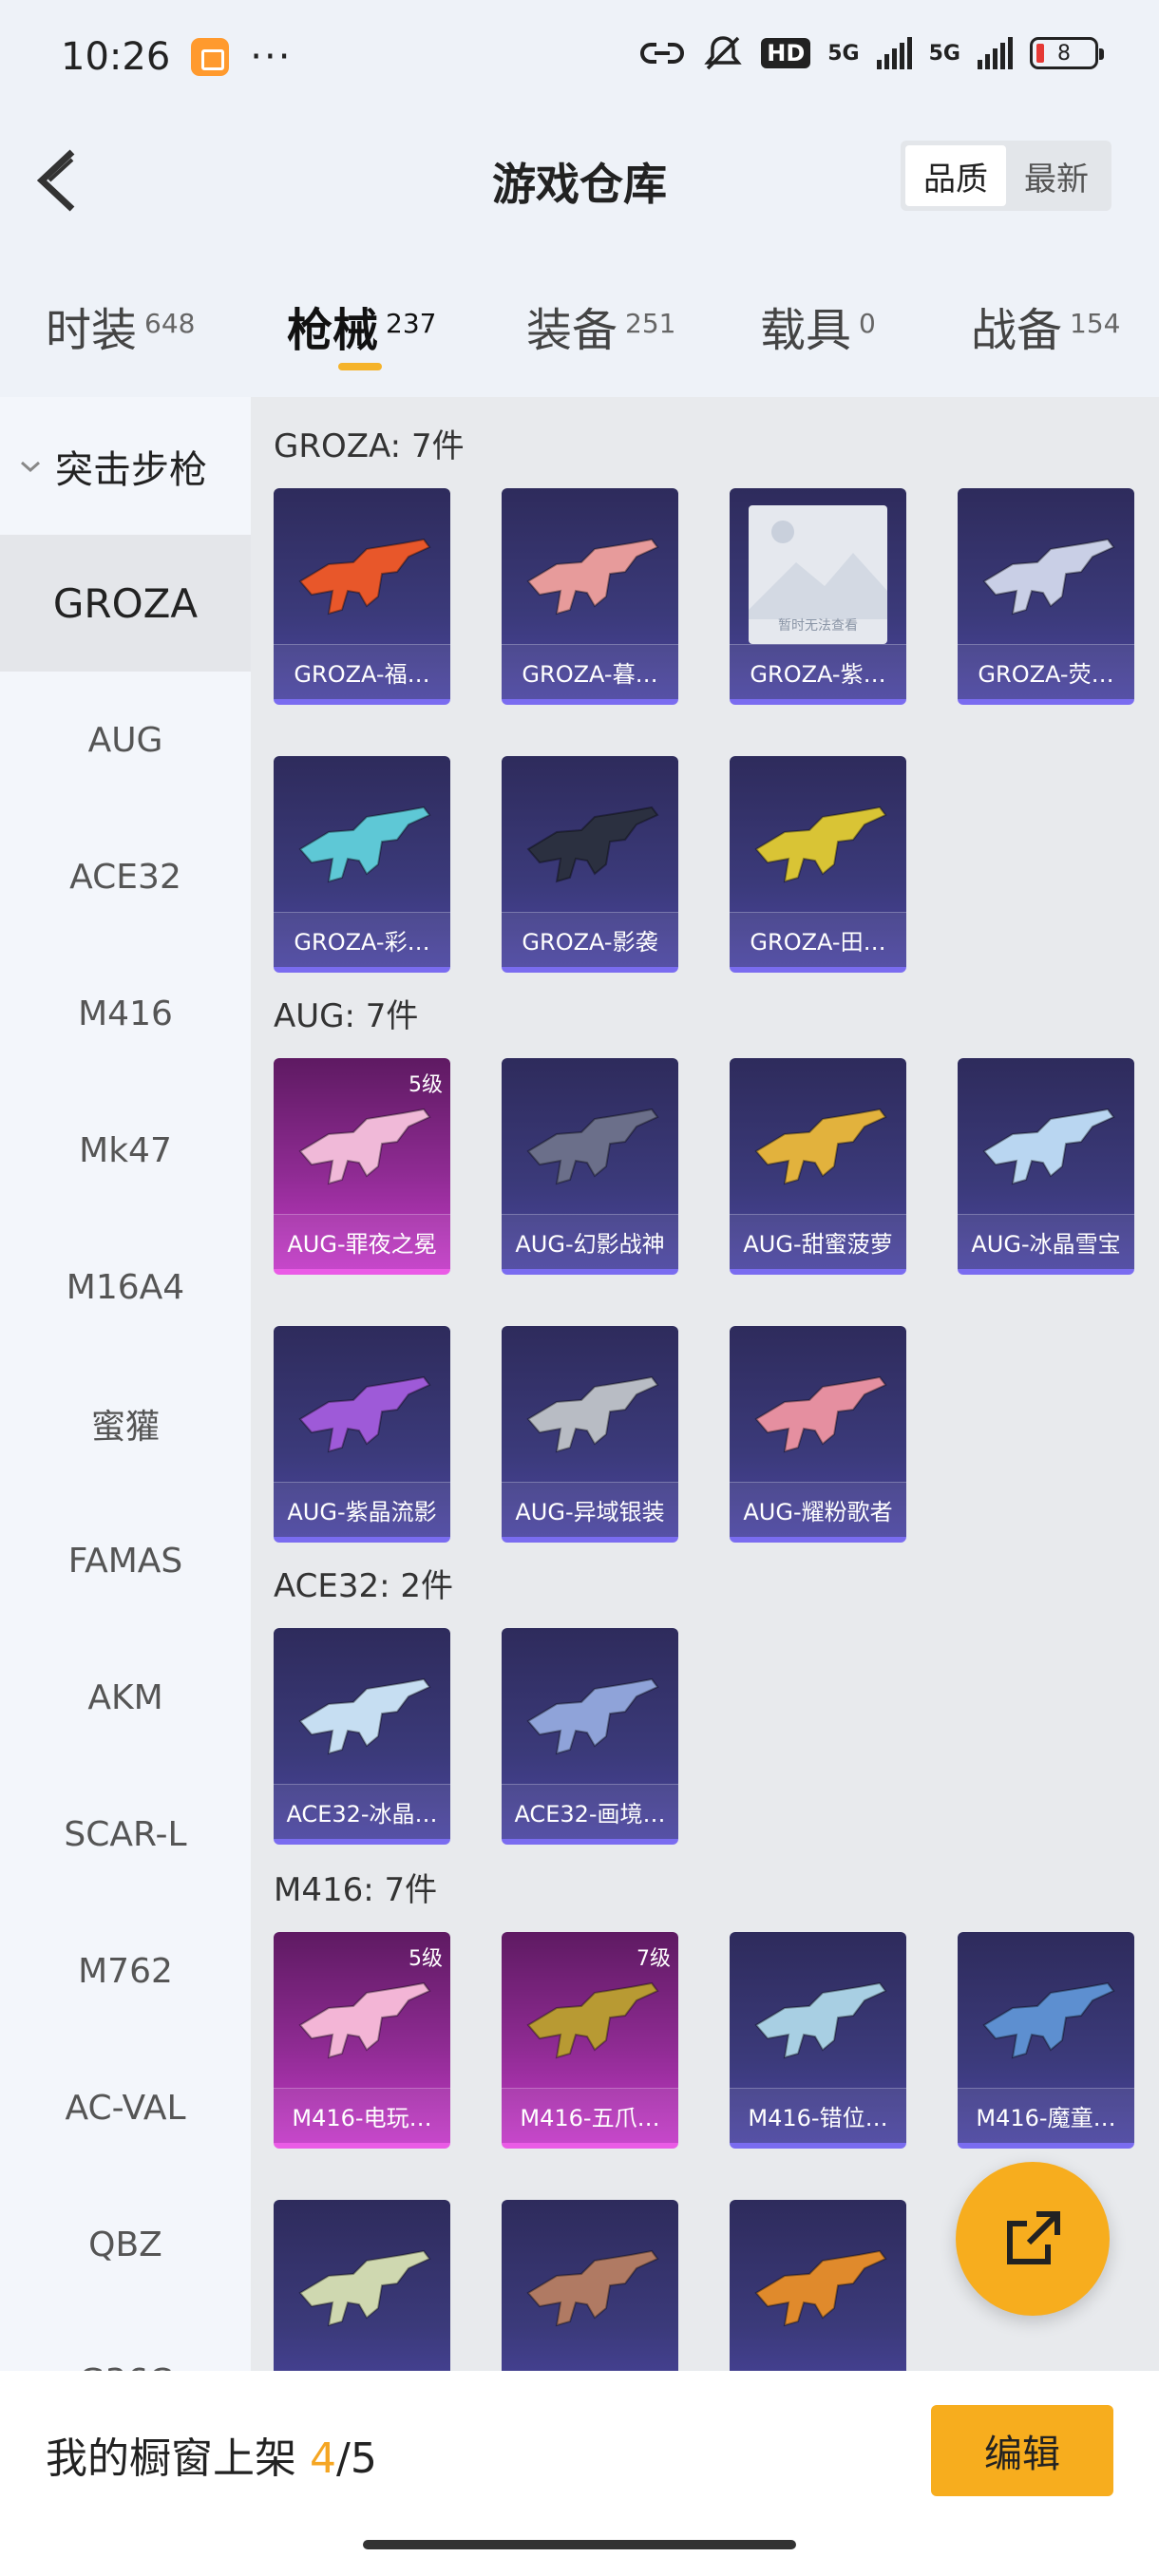 The image size is (1159, 2576). What do you see at coordinates (572, 330) in the screenshot?
I see `tab-label: 装备` at bounding box center [572, 330].